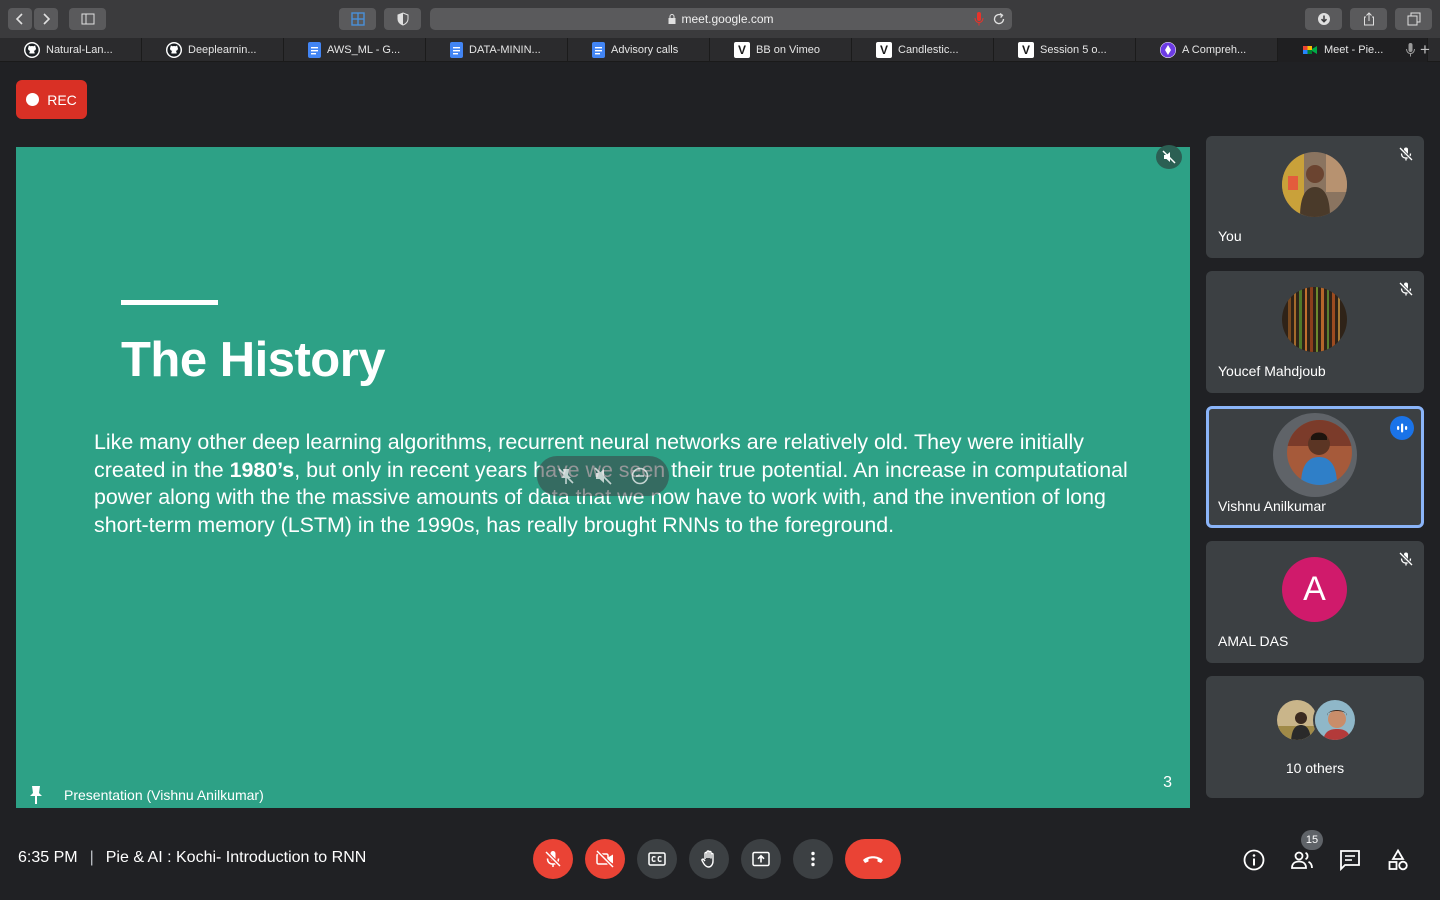 The height and width of the screenshot is (900, 1440). I want to click on back-button, so click(20, 19).